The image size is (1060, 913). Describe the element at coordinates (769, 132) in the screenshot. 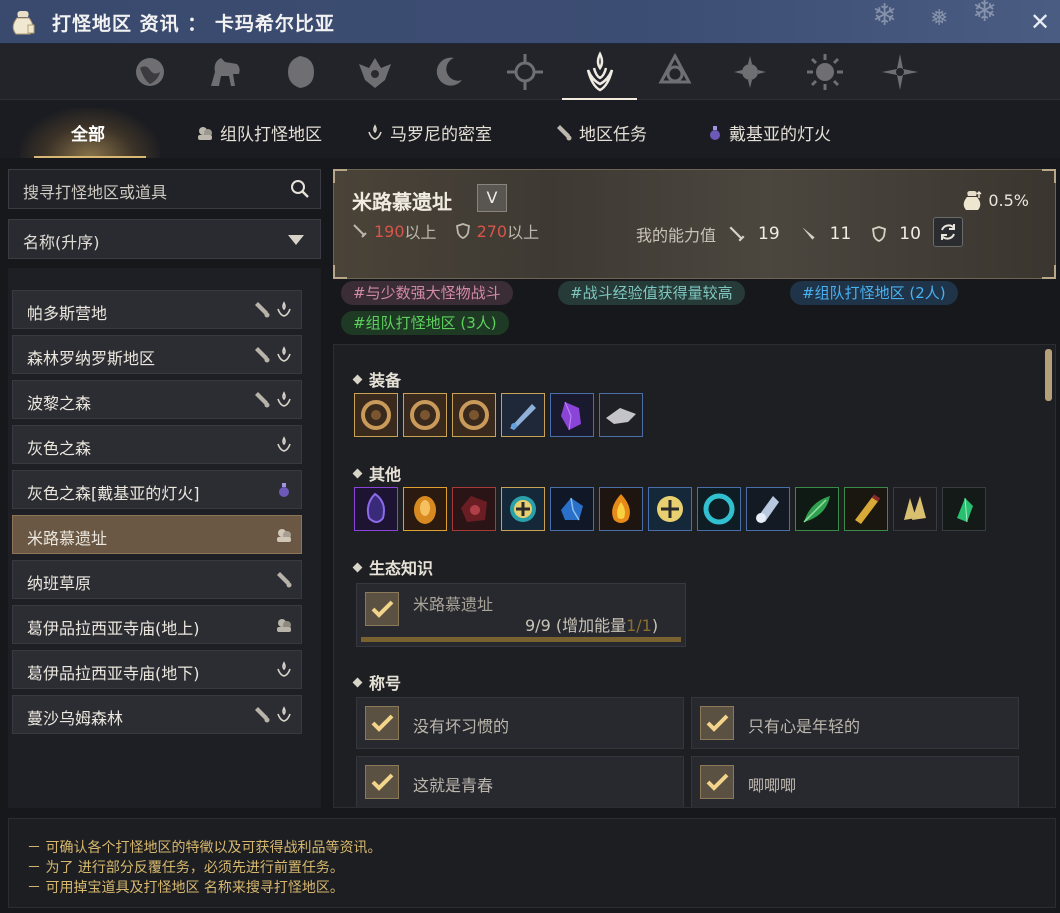

I see `tab-dekia: 戴基亚的灯火` at that location.